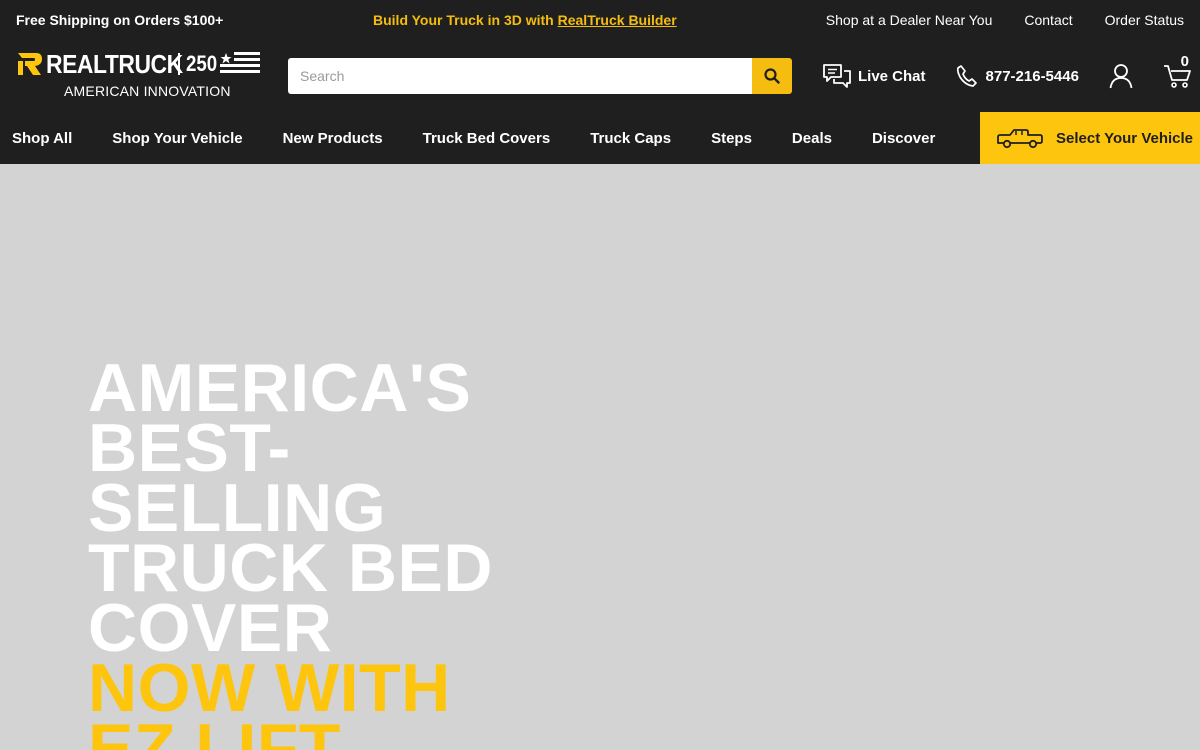 The image size is (1200, 750). Describe the element at coordinates (237, 508) in the screenshot. I see `hero-line: SELLING` at that location.